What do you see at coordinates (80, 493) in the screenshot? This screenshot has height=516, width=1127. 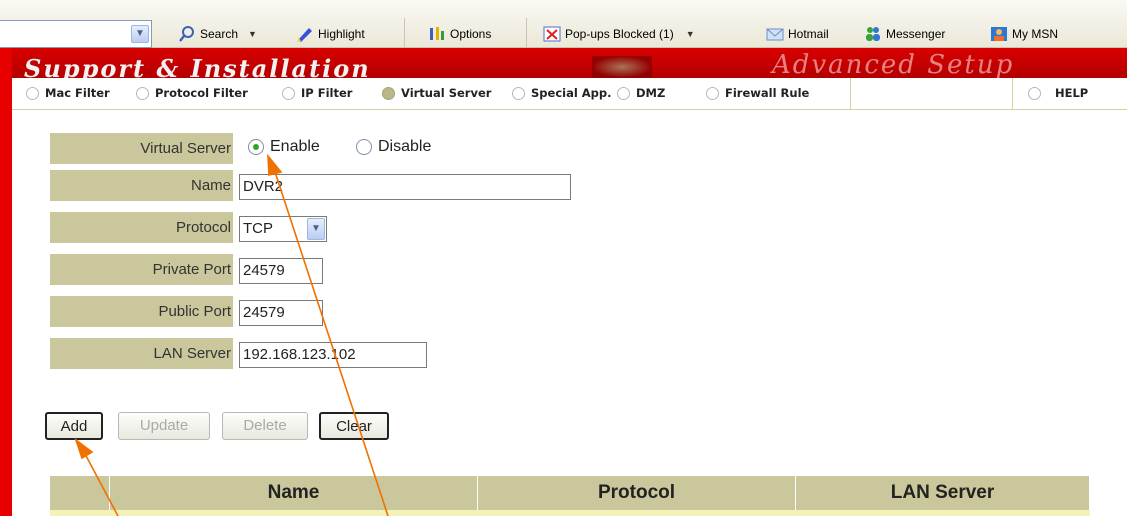 I see `table-header-cell` at bounding box center [80, 493].